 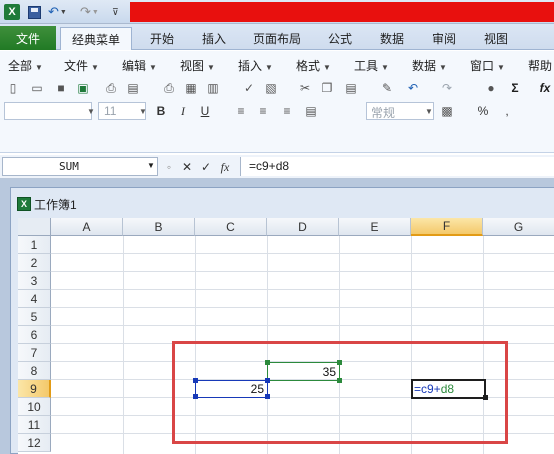 I want to click on enter-formula-button: ✓, so click(x=206, y=167).